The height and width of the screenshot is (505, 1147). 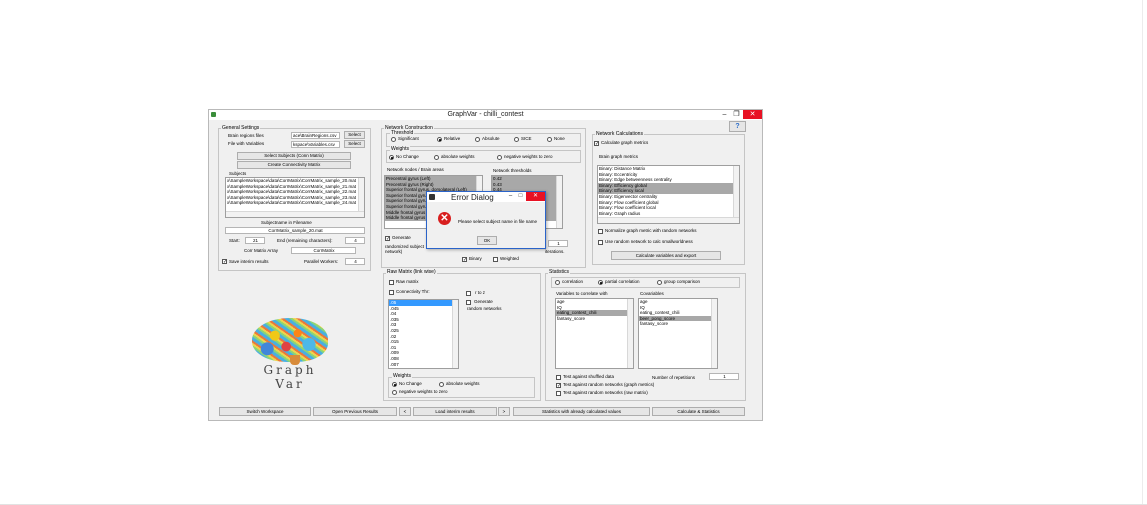 What do you see at coordinates (475, 258) in the screenshot?
I see `binary-label: Binary` at bounding box center [475, 258].